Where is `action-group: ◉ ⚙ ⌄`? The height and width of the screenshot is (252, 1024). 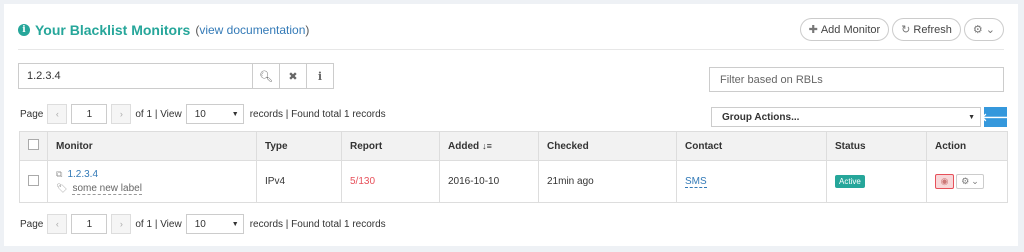 action-group: ◉ ⚙ ⌄ is located at coordinates (967, 181).